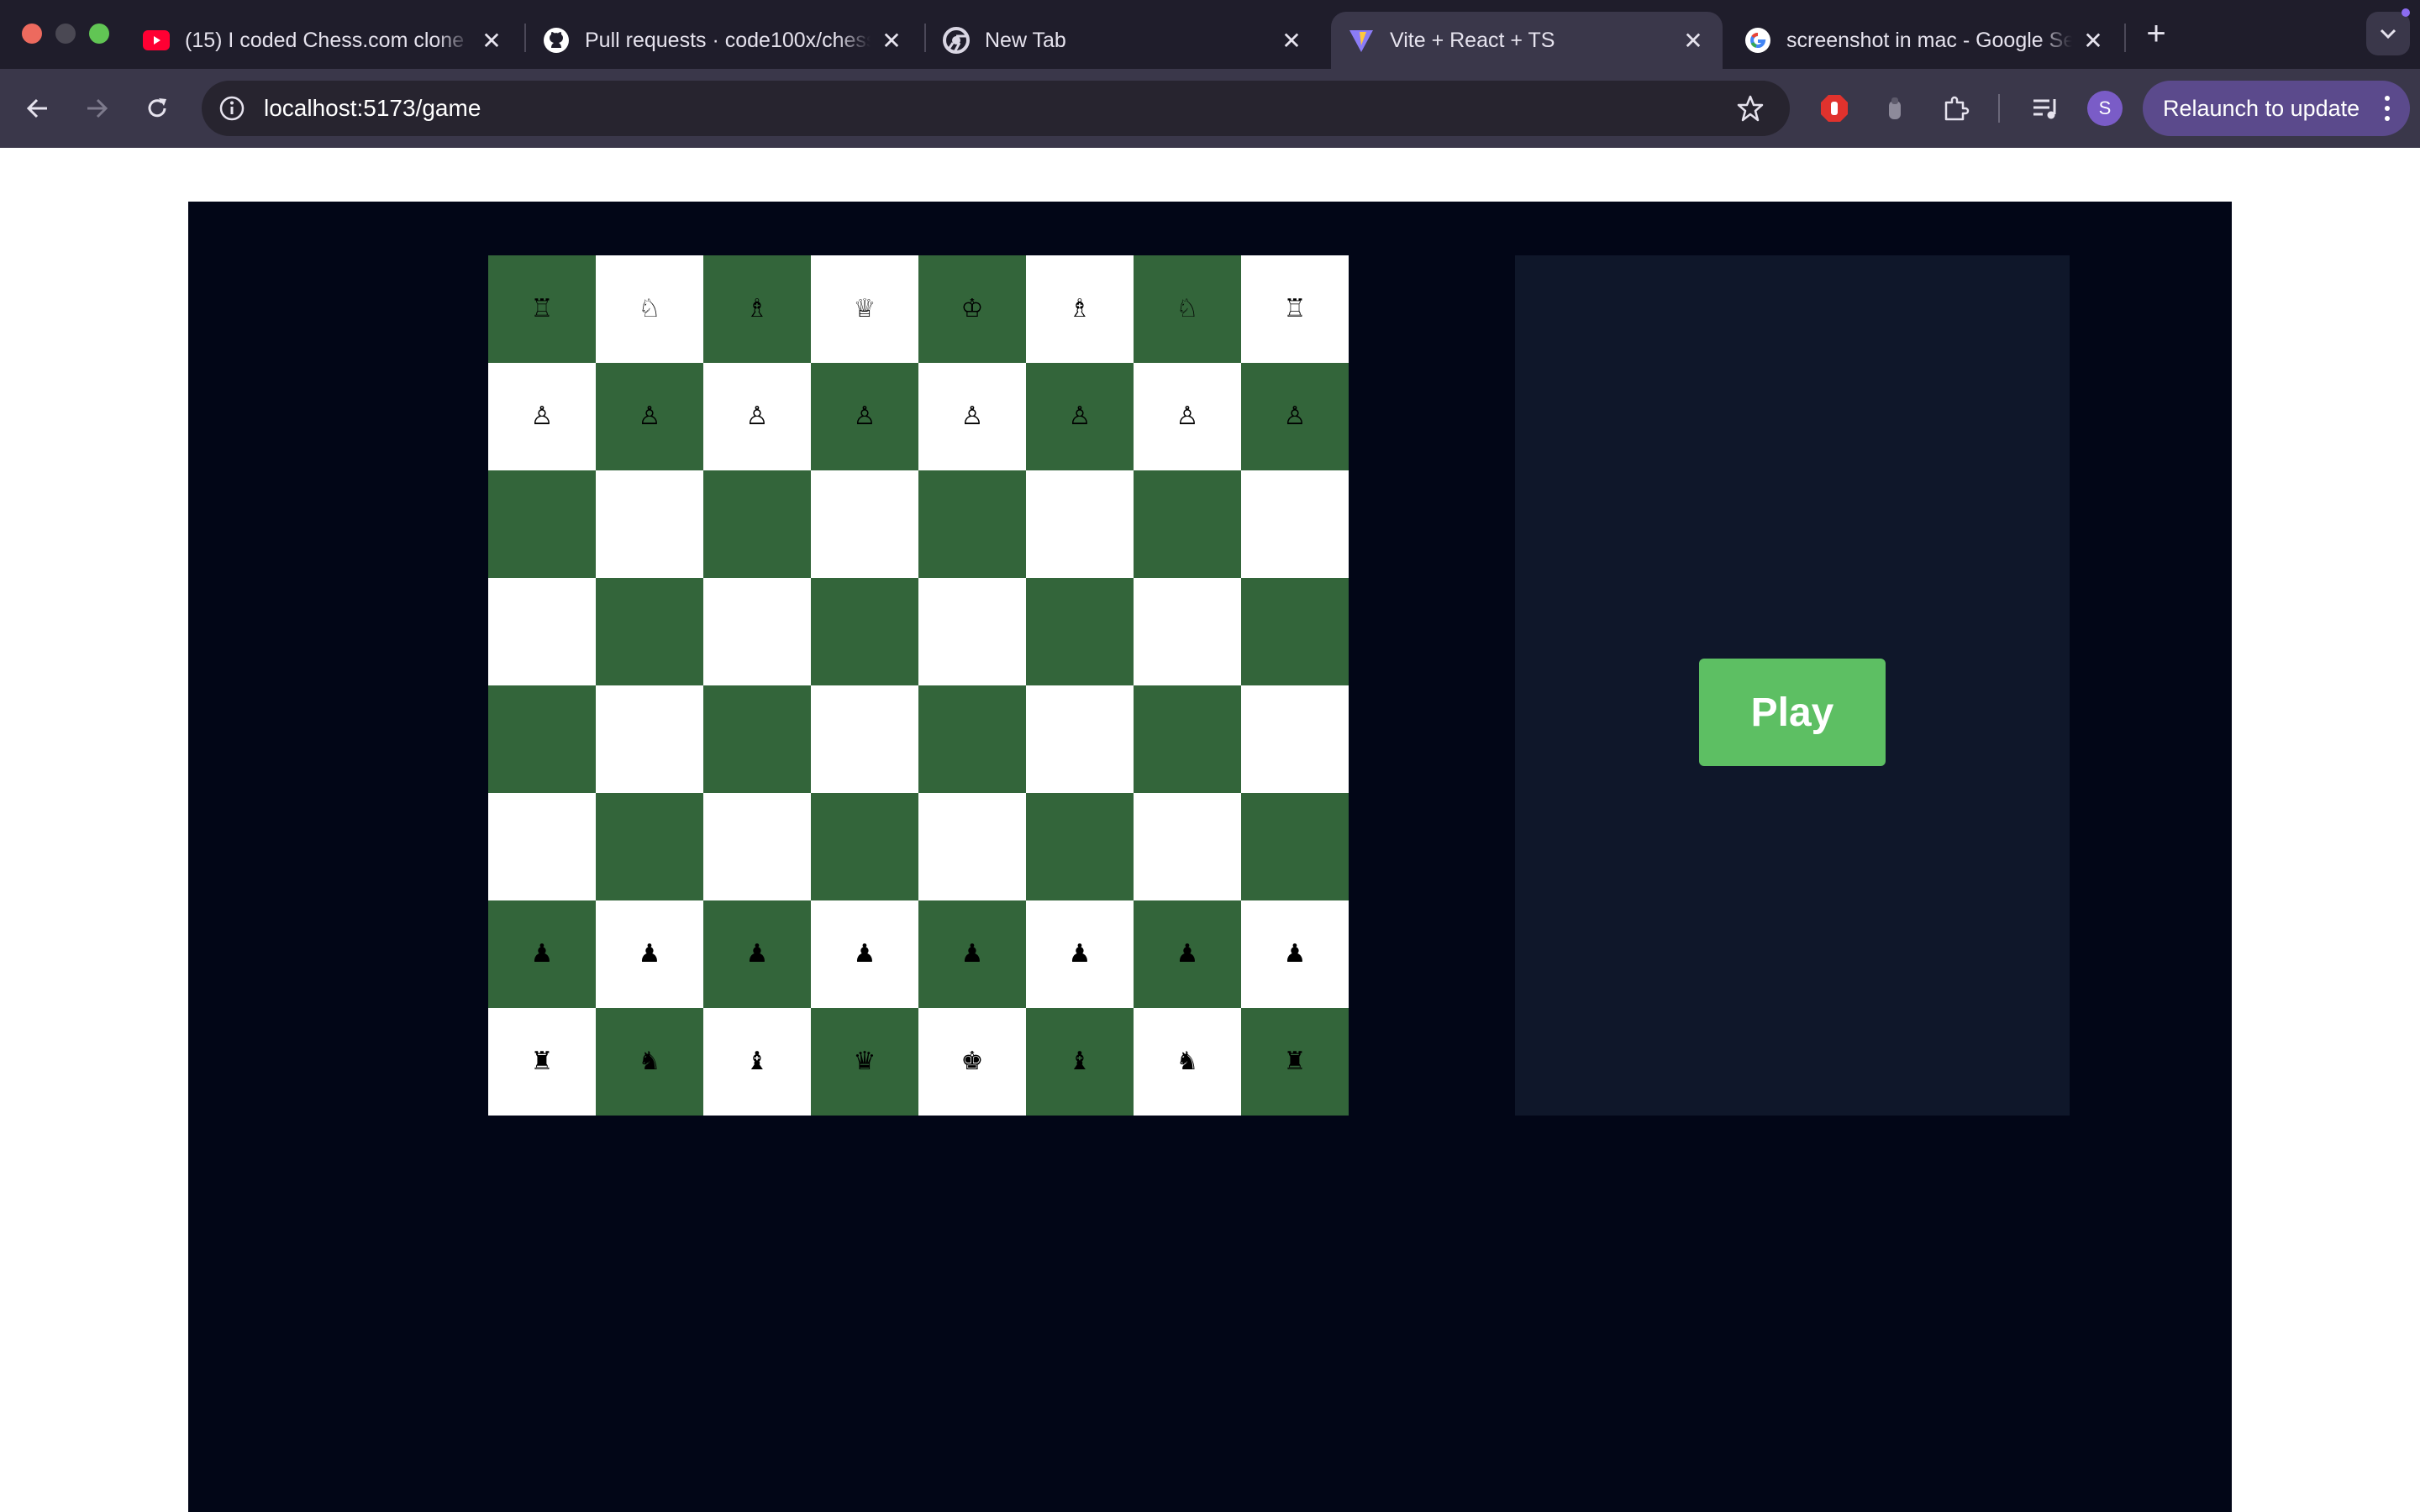 The width and height of the screenshot is (2420, 1512). What do you see at coordinates (157, 108) in the screenshot?
I see `reload-button` at bounding box center [157, 108].